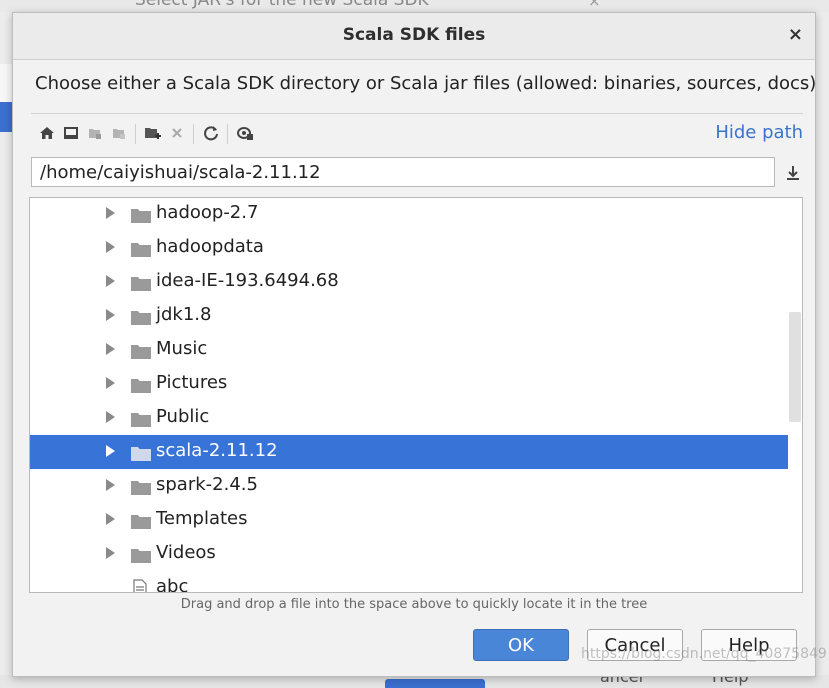 The height and width of the screenshot is (688, 829). Describe the element at coordinates (410, 248) in the screenshot. I see `tree-item: hadoopdata` at that location.